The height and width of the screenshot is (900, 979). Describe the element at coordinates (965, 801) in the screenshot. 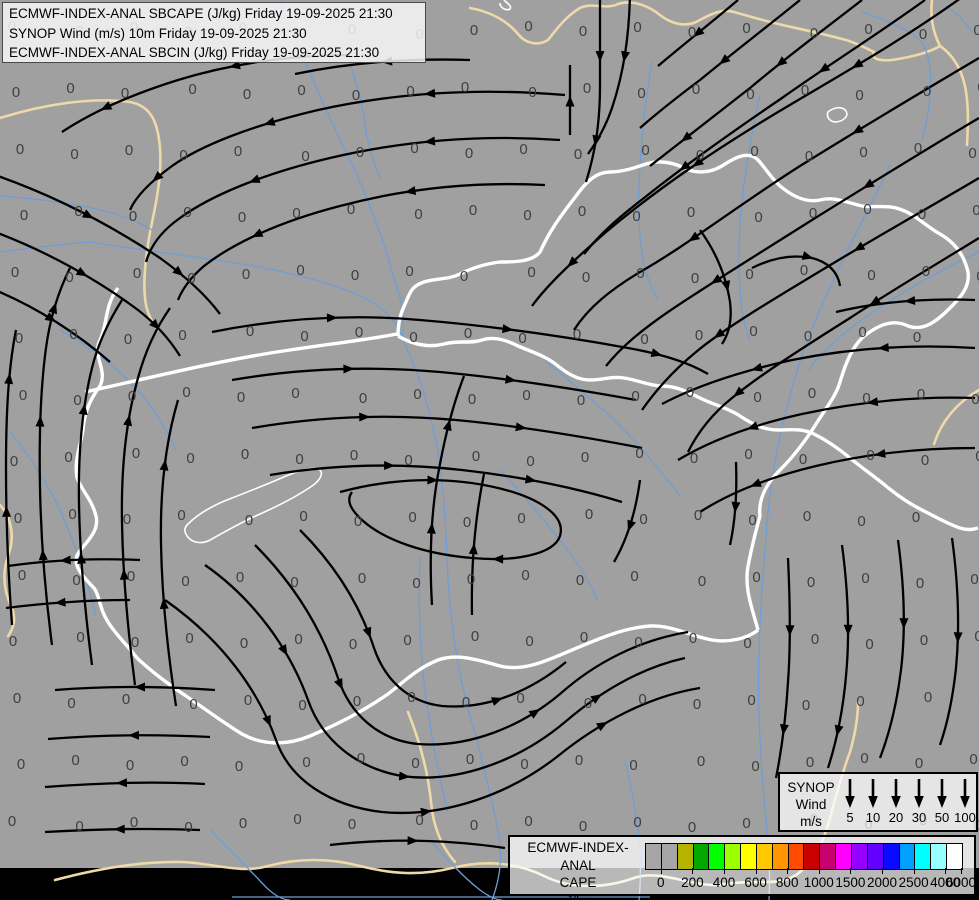

I see `wind-scale-entry: 100` at that location.